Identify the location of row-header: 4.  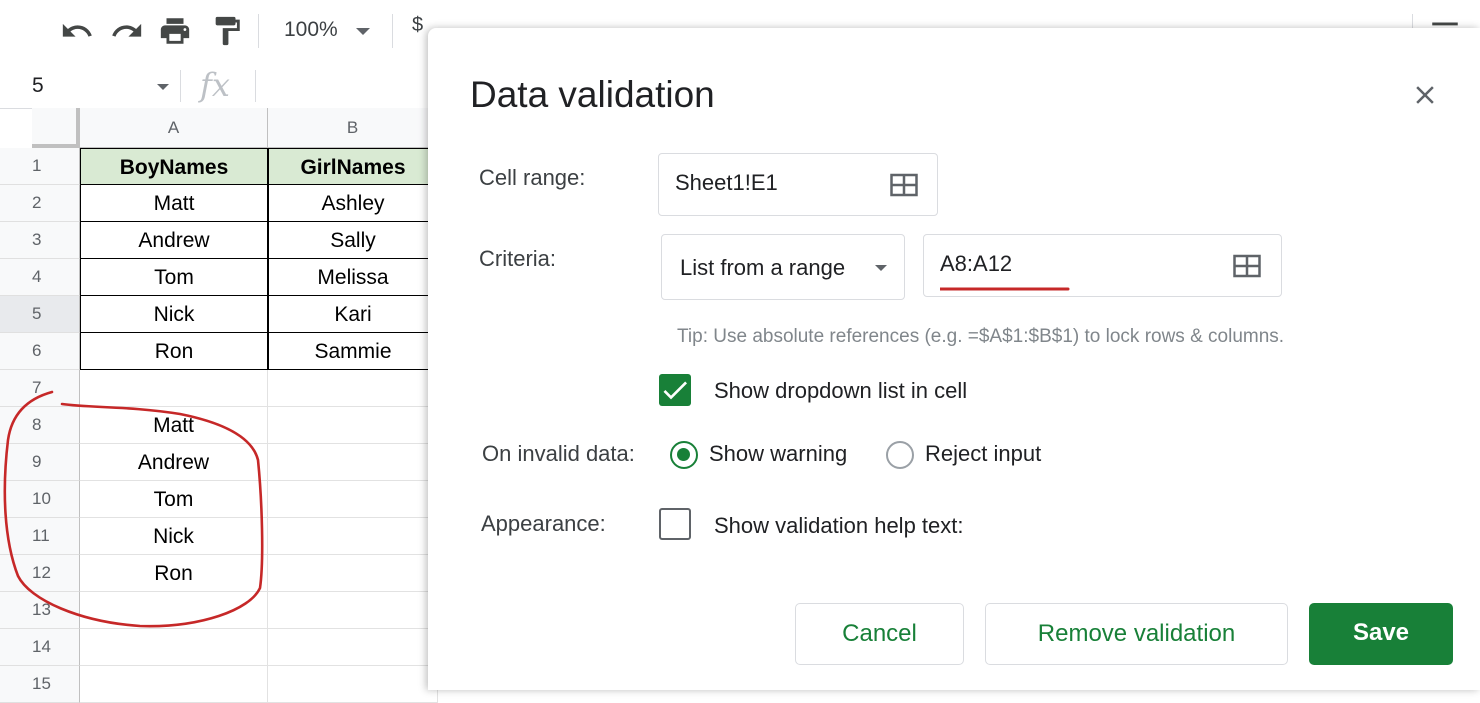
(40, 277).